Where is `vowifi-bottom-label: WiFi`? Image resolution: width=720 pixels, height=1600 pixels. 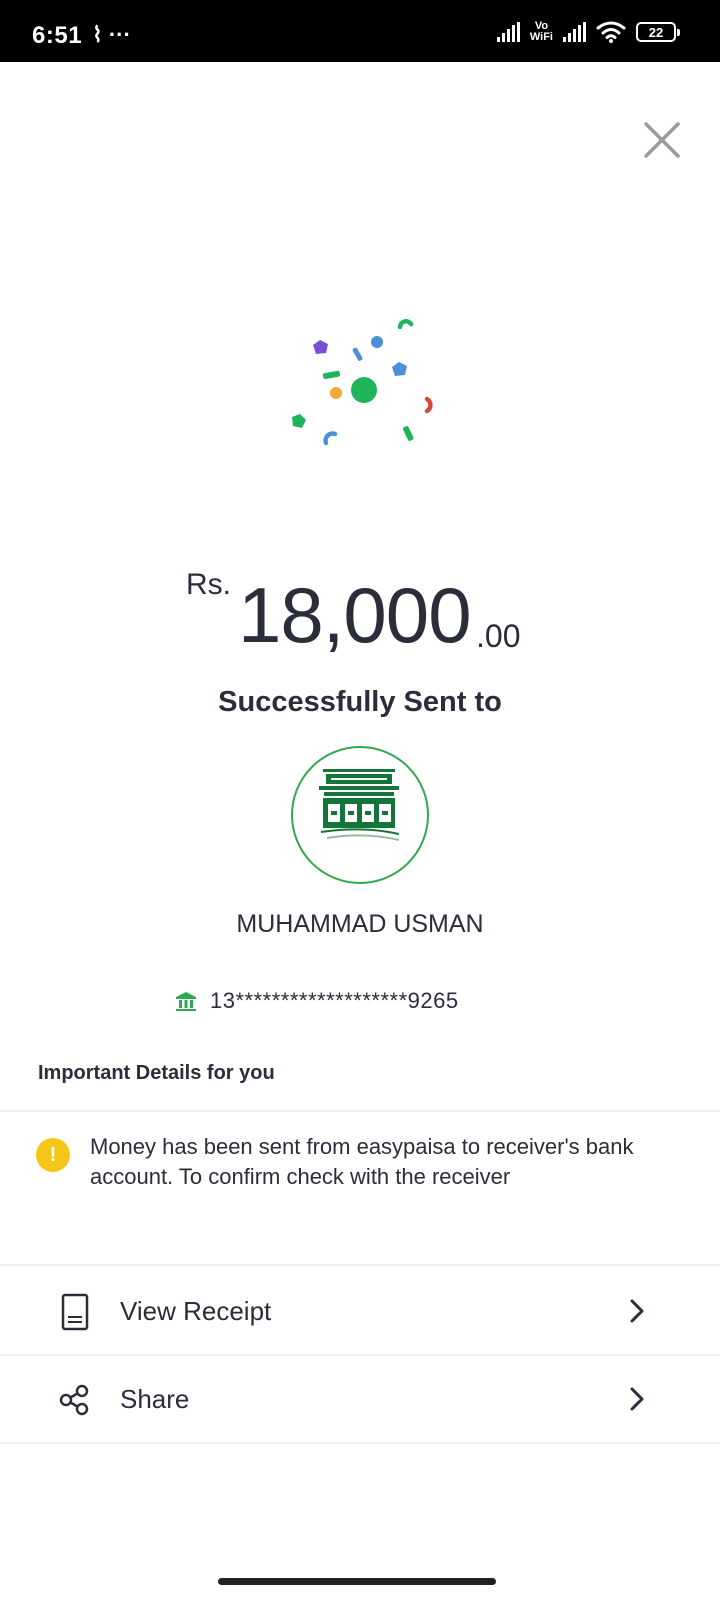
vowifi-bottom-label: WiFi is located at coordinates (541, 37).